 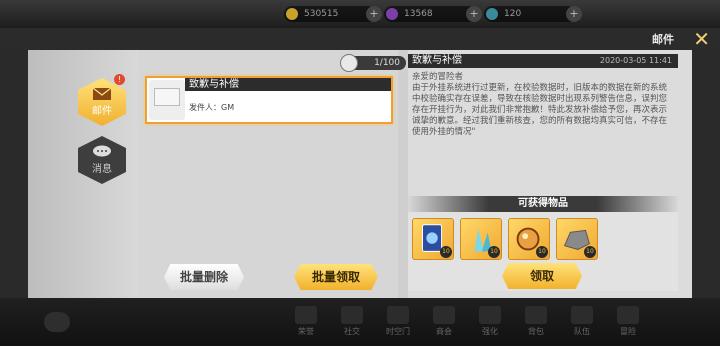 I want to click on add-stamina-button: +, so click(x=574, y=14).